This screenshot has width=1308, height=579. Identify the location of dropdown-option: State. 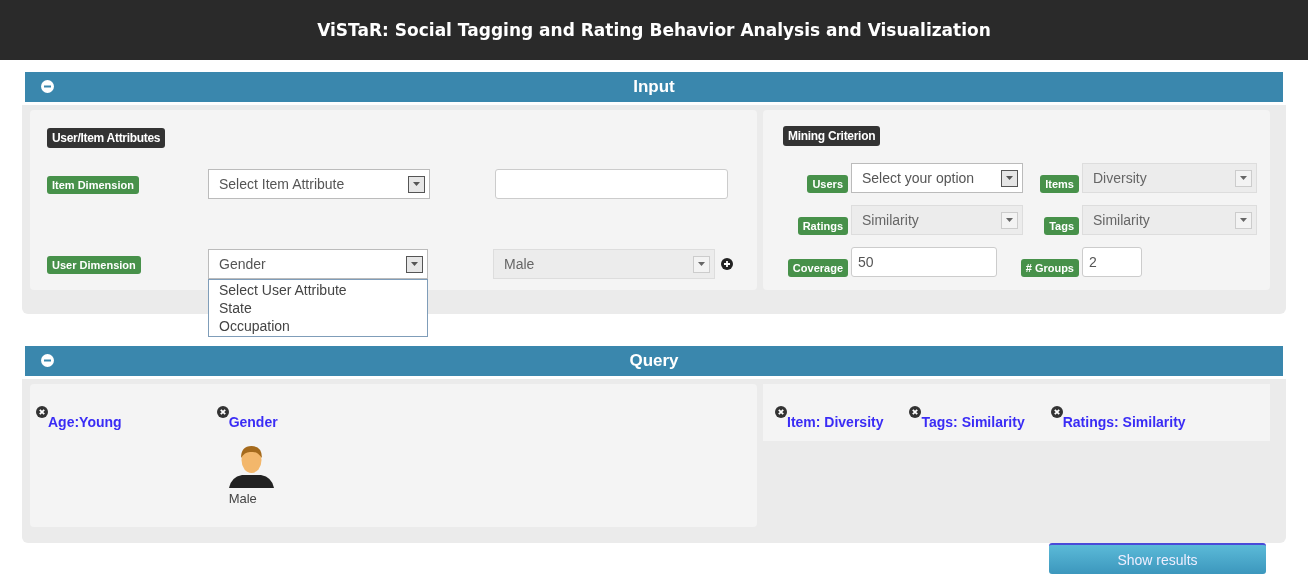
(318, 308).